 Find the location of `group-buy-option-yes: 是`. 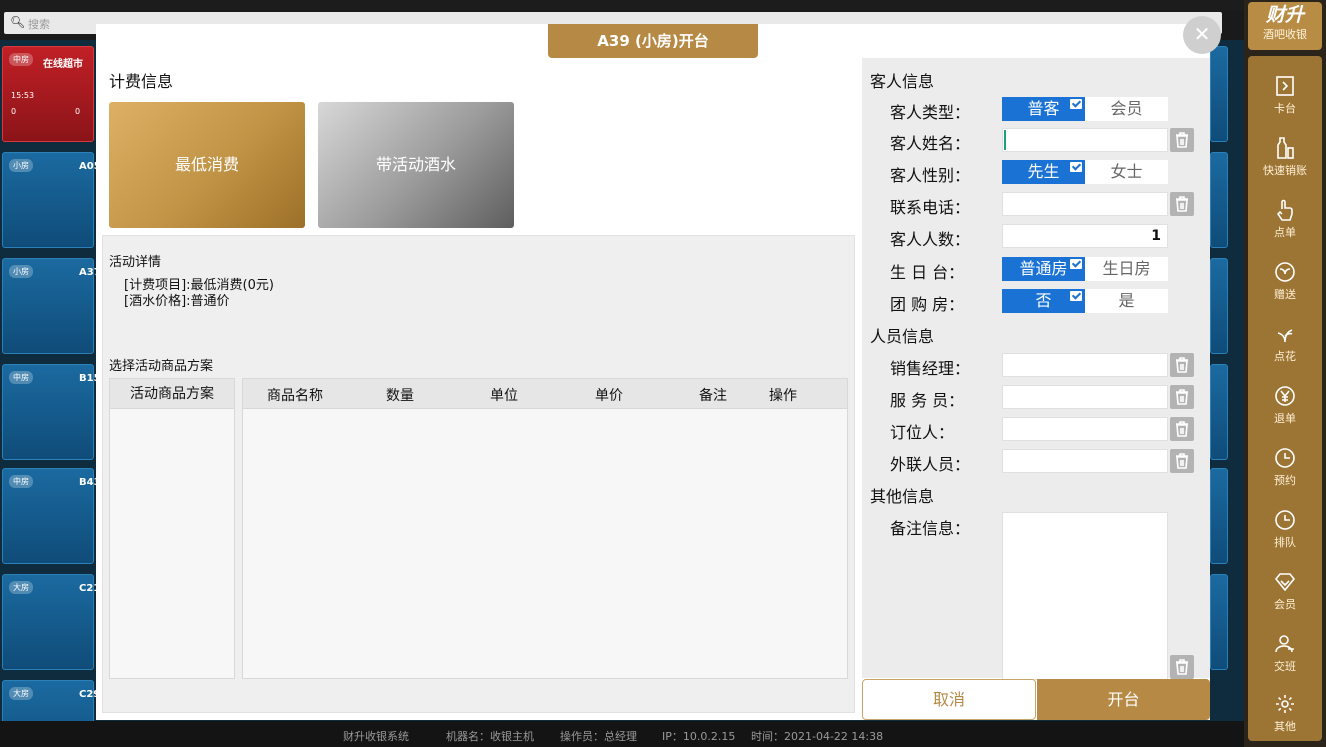

group-buy-option-yes: 是 is located at coordinates (1126, 301).